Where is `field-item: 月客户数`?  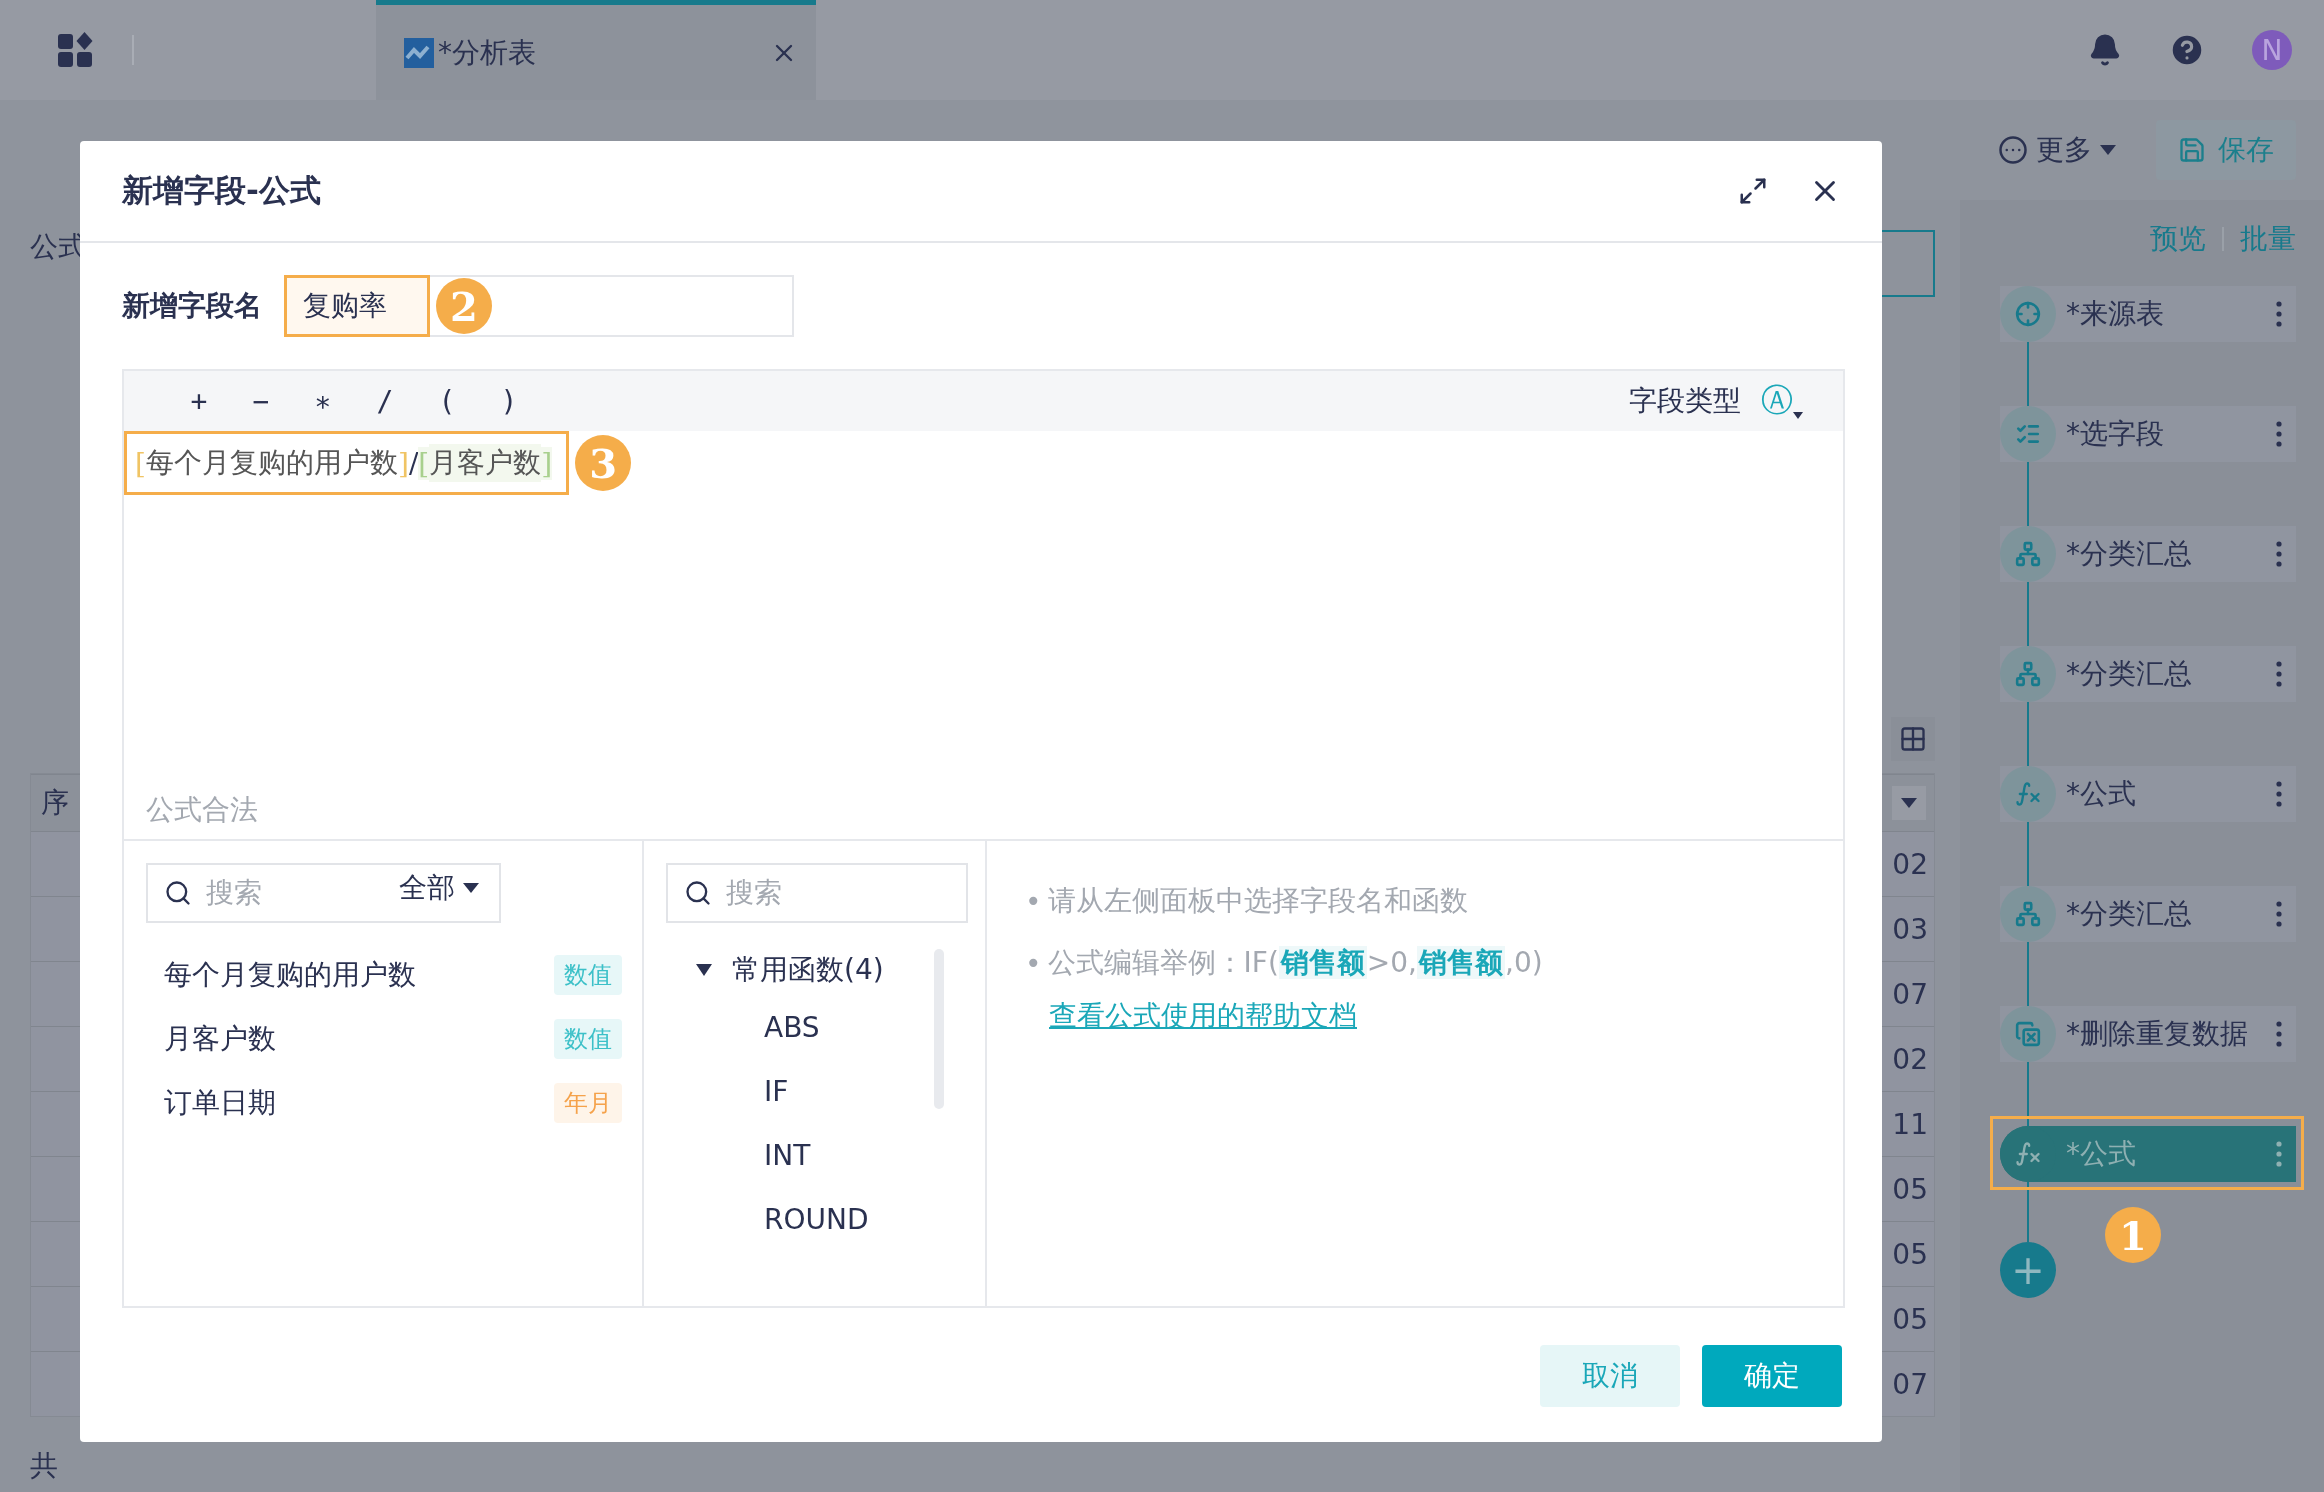 field-item: 月客户数 is located at coordinates (359, 1039).